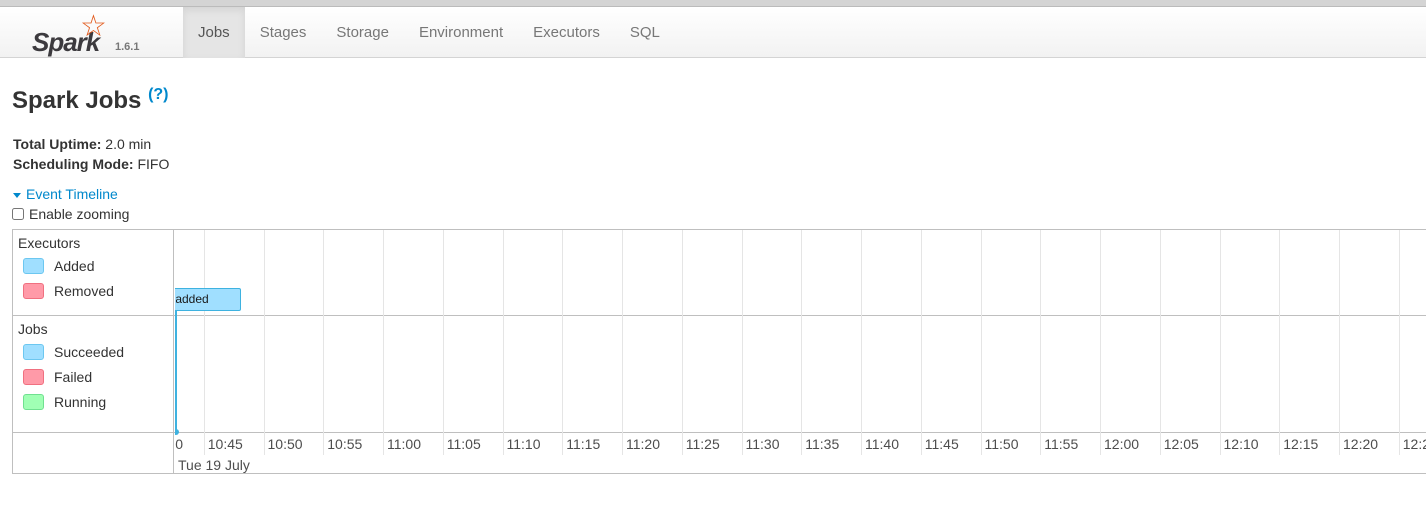 The height and width of the screenshot is (510, 1426). Describe the element at coordinates (523, 444) in the screenshot. I see `axis-tick-label: 11:10` at that location.